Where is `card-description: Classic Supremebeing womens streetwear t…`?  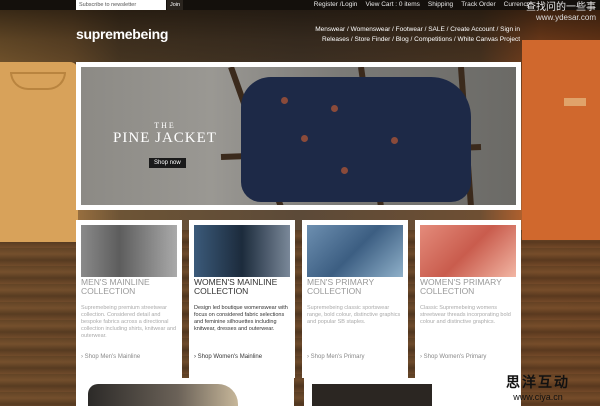
card-description: Classic Supremebeing womens streetwear t… is located at coordinates (465, 315).